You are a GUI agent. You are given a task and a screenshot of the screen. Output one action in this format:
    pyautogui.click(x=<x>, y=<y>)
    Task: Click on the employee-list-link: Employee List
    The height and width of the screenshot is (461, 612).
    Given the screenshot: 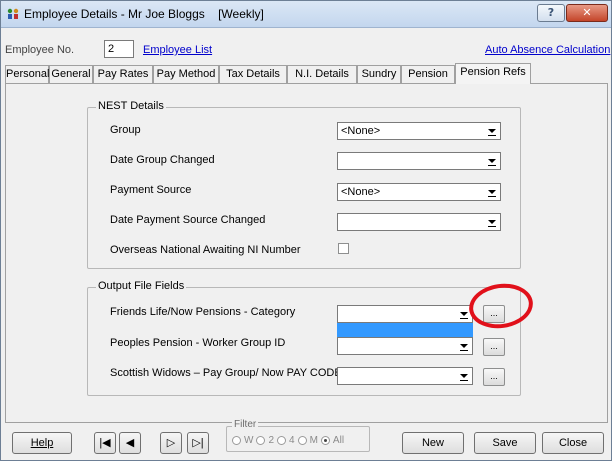 What is the action you would take?
    pyautogui.click(x=177, y=50)
    